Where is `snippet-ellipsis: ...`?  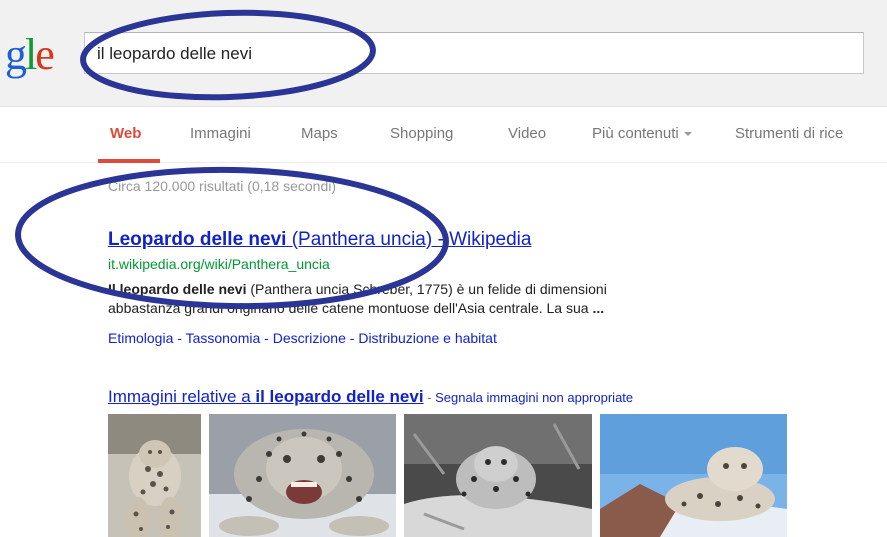 snippet-ellipsis: ... is located at coordinates (598, 308).